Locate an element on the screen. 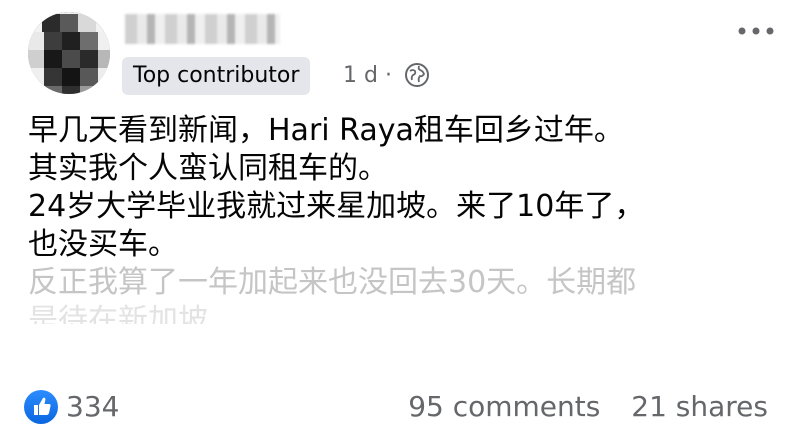 This screenshot has width=800, height=435. engagement-stats: 95 comments 21 shares is located at coordinates (588, 407).